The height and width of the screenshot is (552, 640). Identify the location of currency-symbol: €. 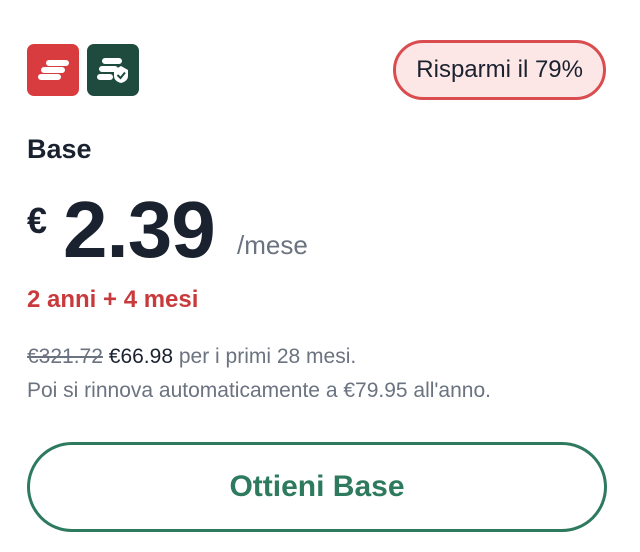
(37, 220).